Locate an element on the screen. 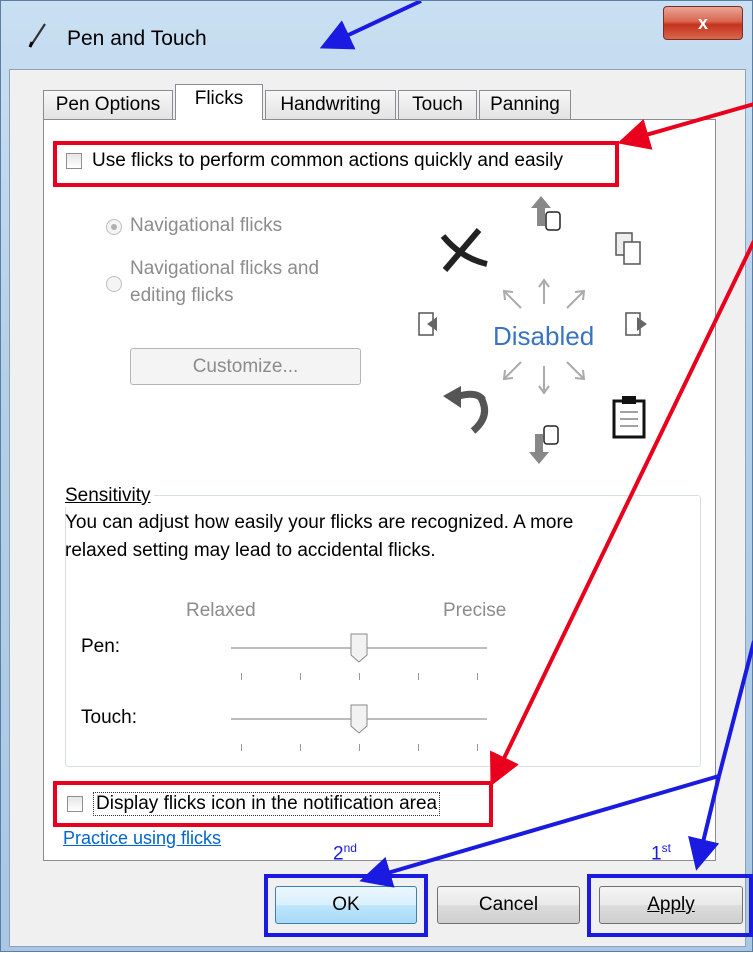 The image size is (753, 953). cancel-button: Cancel is located at coordinates (508, 905).